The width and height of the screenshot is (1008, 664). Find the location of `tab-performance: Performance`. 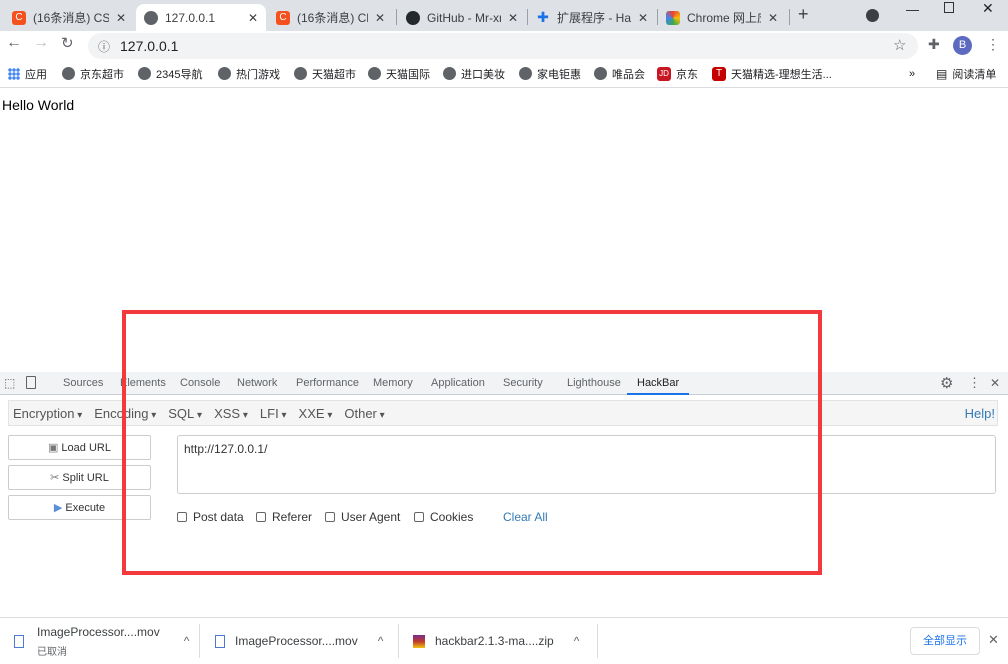

tab-performance: Performance is located at coordinates (327, 383).